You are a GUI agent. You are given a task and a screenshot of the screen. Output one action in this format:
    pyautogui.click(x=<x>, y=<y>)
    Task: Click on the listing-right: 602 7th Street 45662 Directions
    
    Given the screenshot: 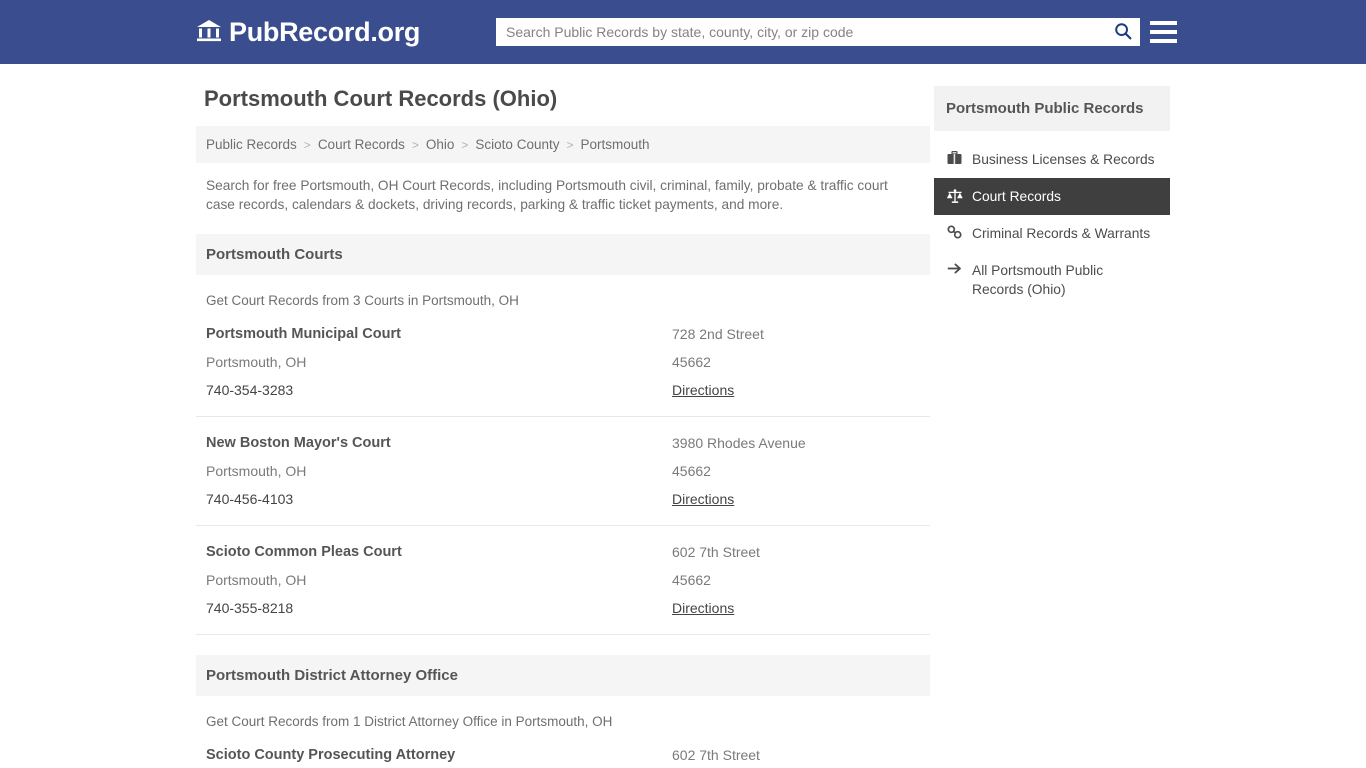 What is the action you would take?
    pyautogui.click(x=796, y=581)
    